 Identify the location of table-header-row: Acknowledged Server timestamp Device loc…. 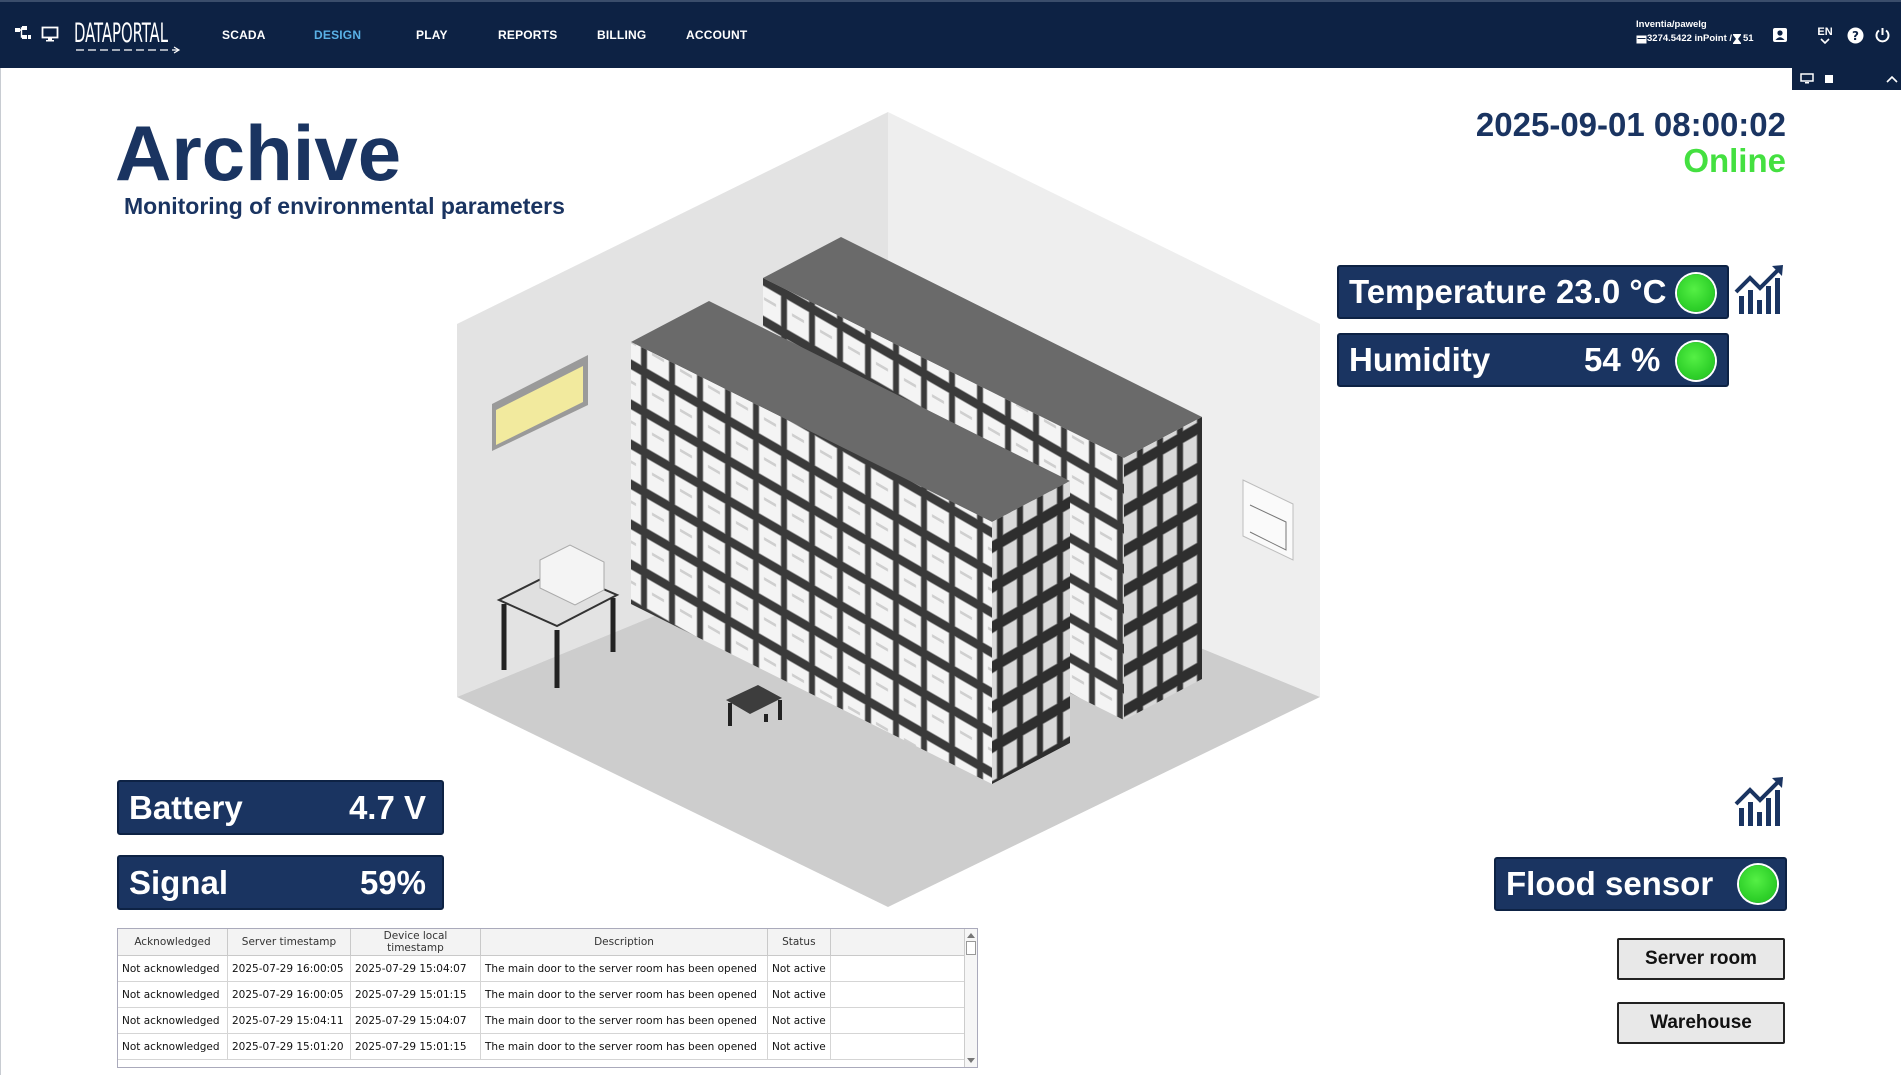
(547, 942).